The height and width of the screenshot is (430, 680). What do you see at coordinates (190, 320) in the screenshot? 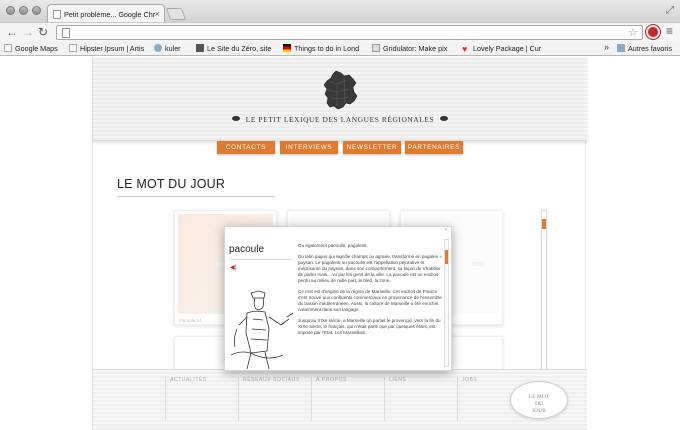
I see `card-caption: Pacoule 14` at bounding box center [190, 320].